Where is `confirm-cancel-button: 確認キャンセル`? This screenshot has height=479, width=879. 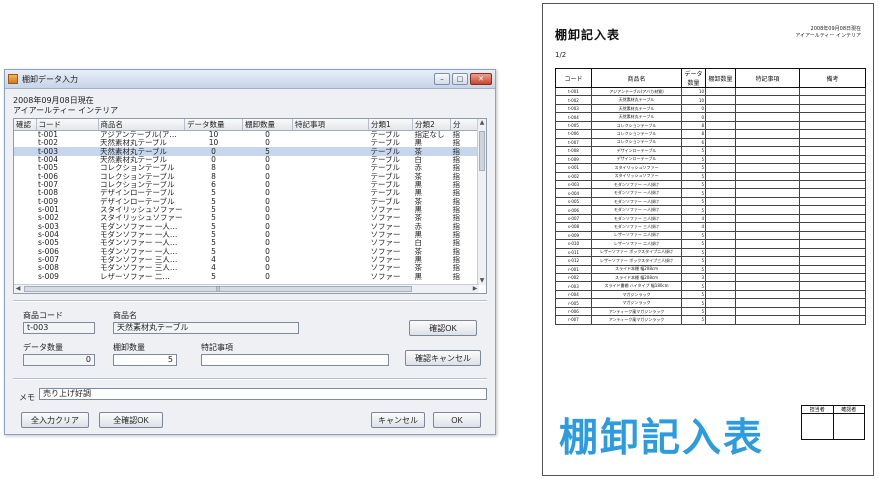 confirm-cancel-button: 確認キャンセル is located at coordinates (443, 358).